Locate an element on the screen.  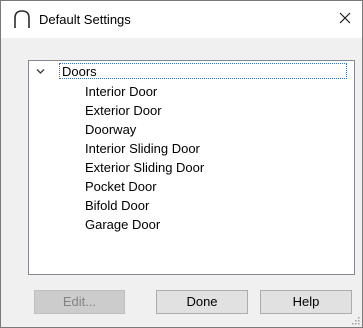
tree-item-pocket-door: Pocket Door is located at coordinates (144, 186).